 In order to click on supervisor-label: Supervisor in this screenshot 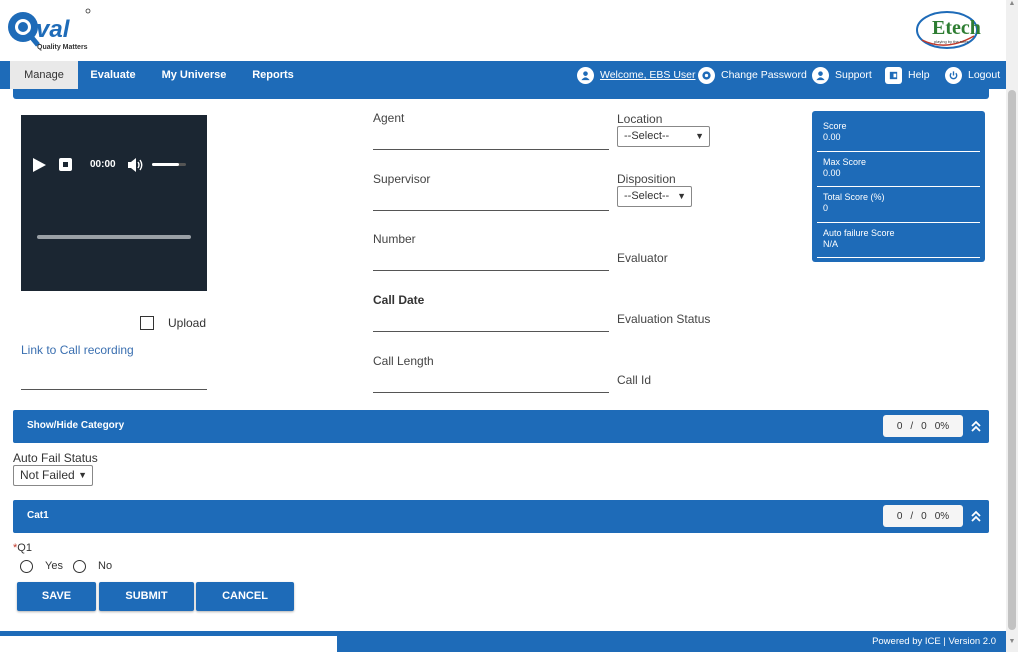, I will do `click(402, 179)`.